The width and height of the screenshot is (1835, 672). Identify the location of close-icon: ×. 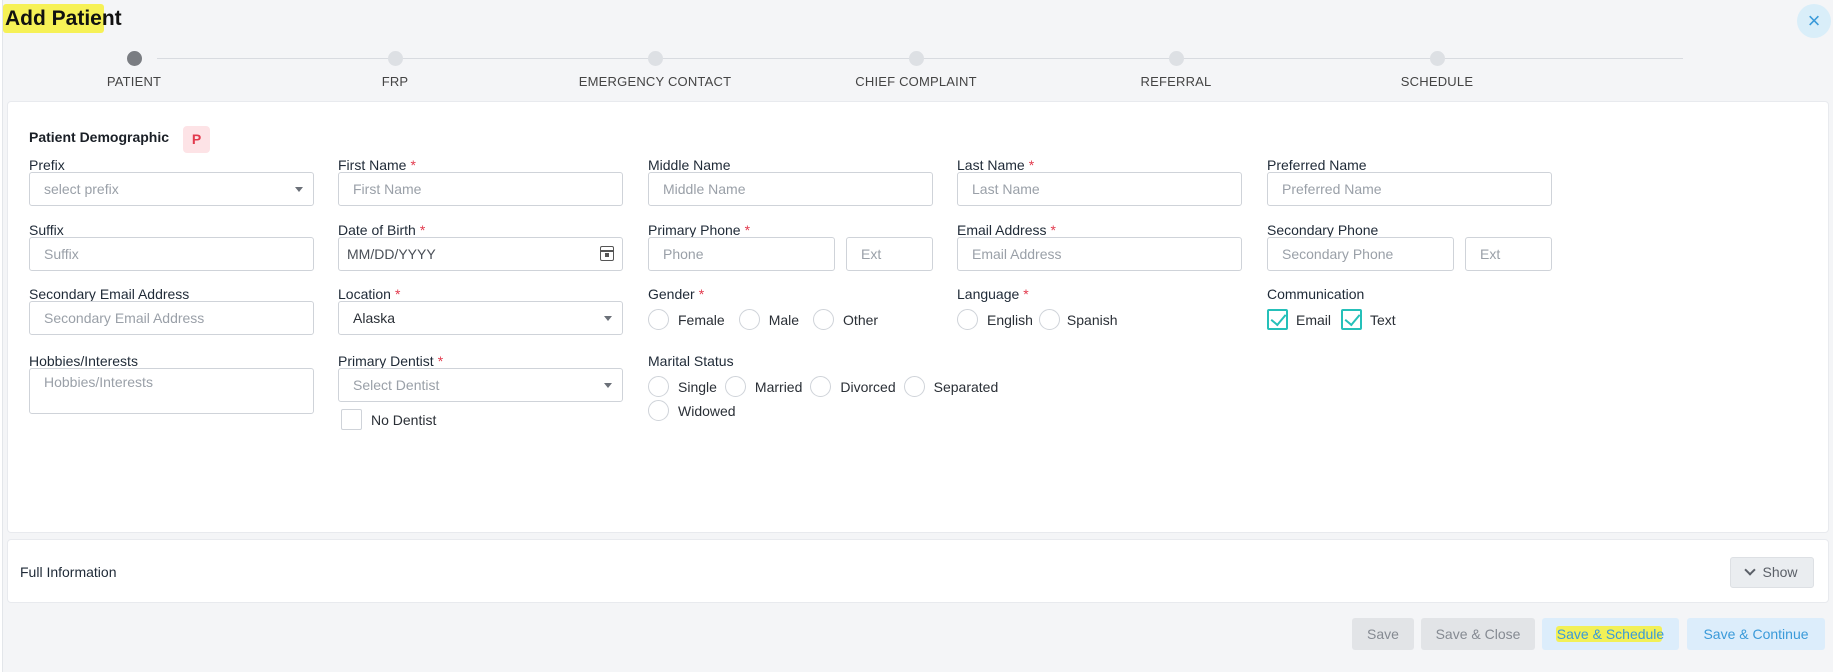
(1814, 21).